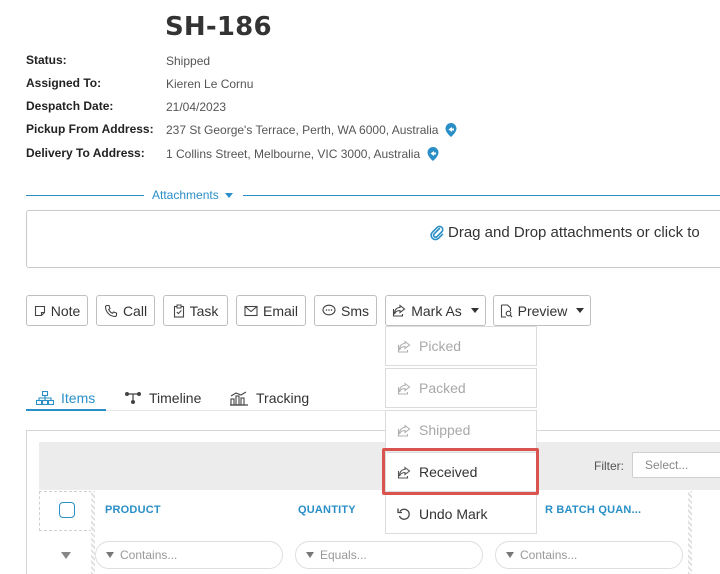  What do you see at coordinates (506, 310) in the screenshot?
I see `document-search-icon` at bounding box center [506, 310].